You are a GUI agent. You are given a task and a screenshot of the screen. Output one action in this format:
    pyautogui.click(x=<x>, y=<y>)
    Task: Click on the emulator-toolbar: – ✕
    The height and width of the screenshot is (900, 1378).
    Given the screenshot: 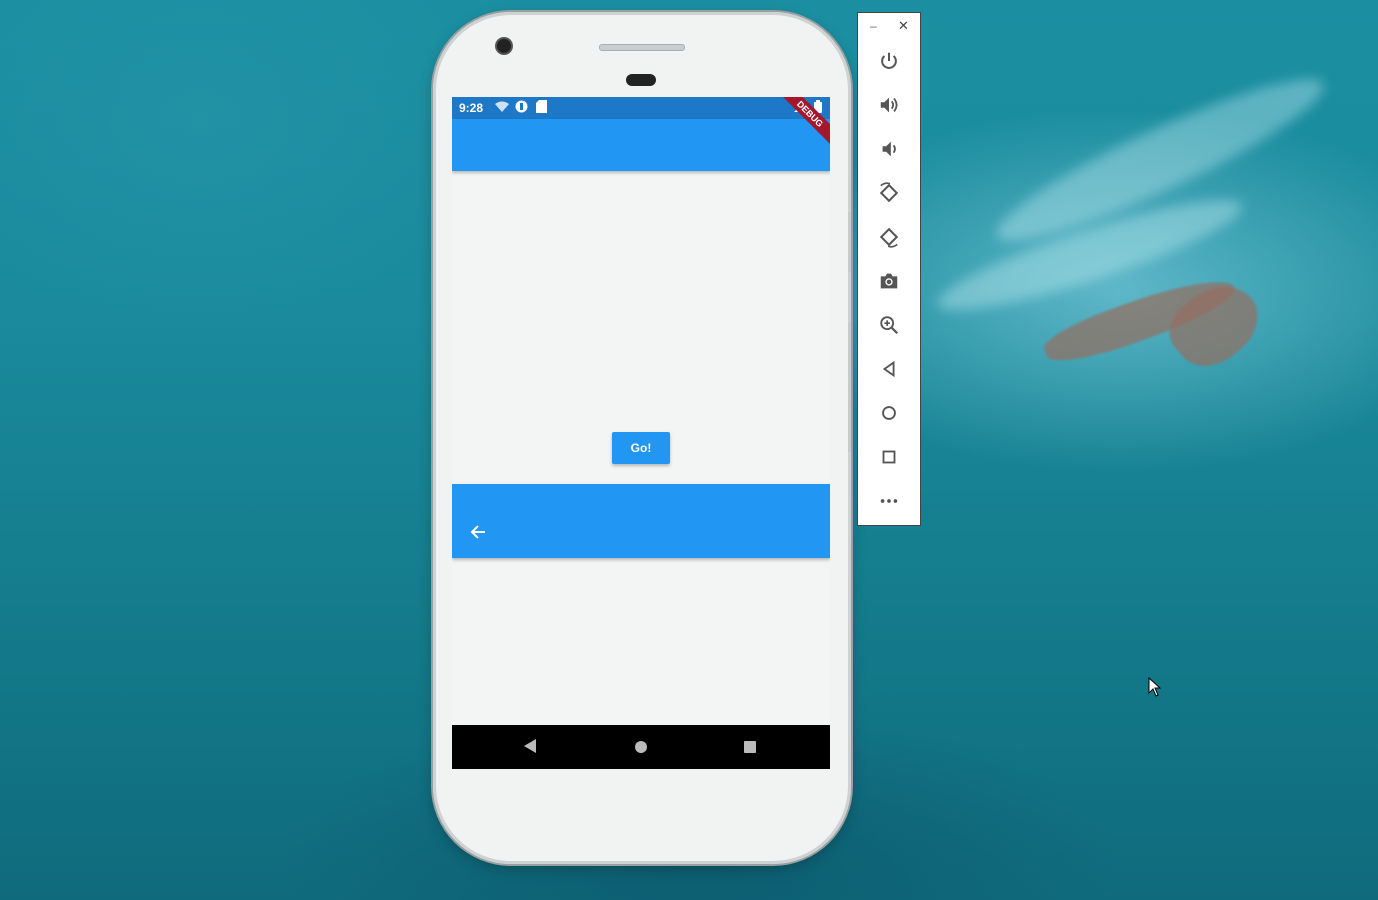 What is the action you would take?
    pyautogui.click(x=889, y=269)
    